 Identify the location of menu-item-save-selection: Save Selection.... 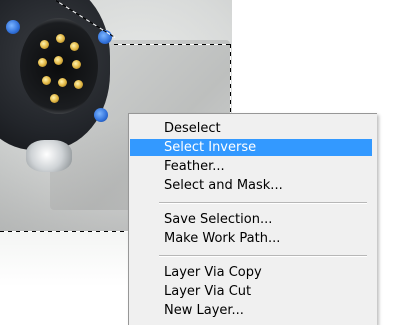
(251, 219).